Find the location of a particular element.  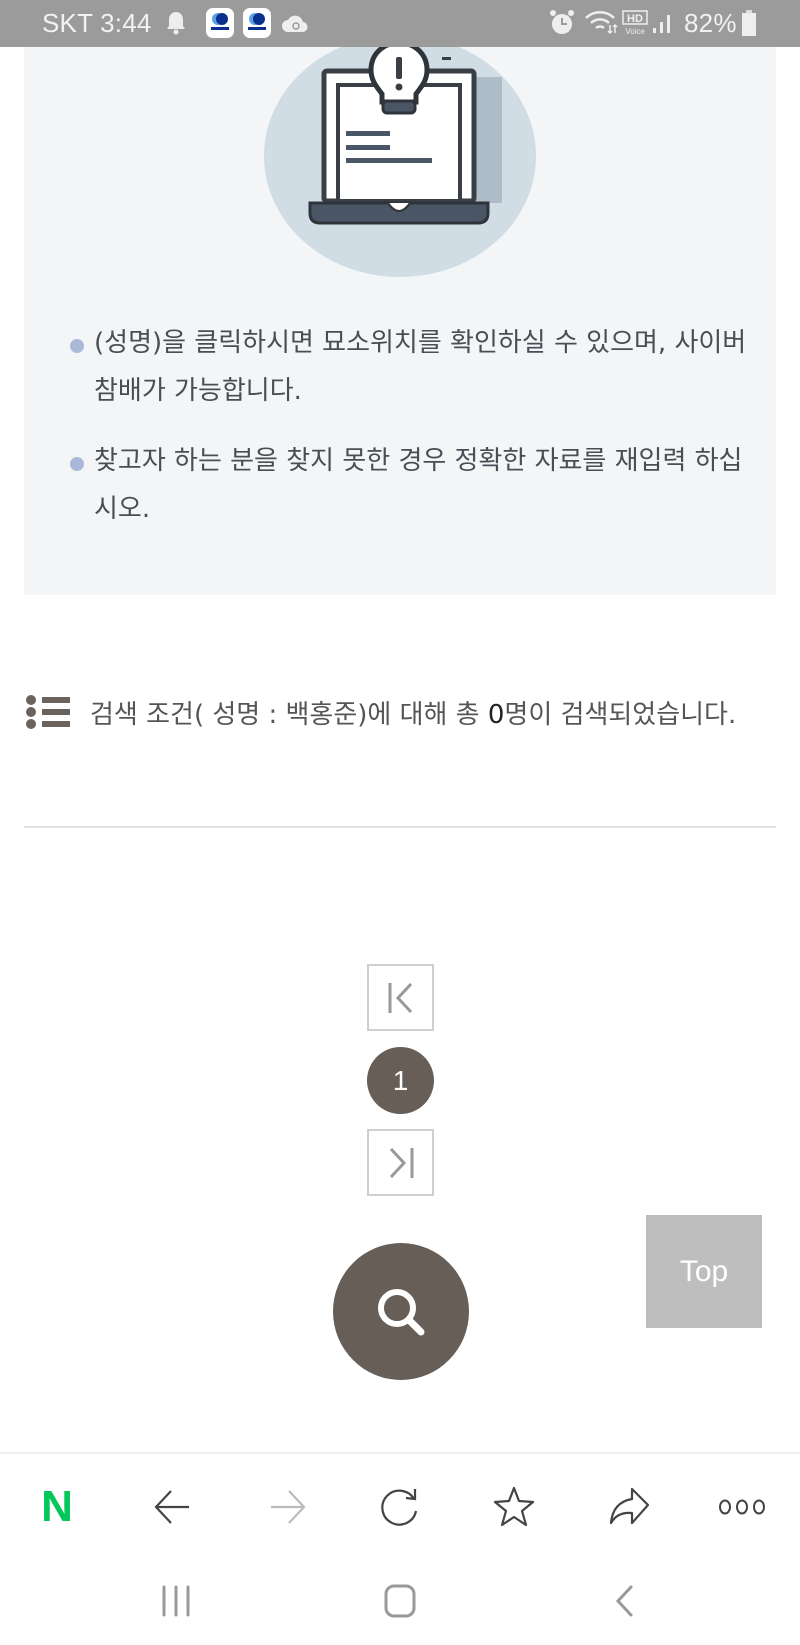

svg-text: Voice is located at coordinates (635, 31).